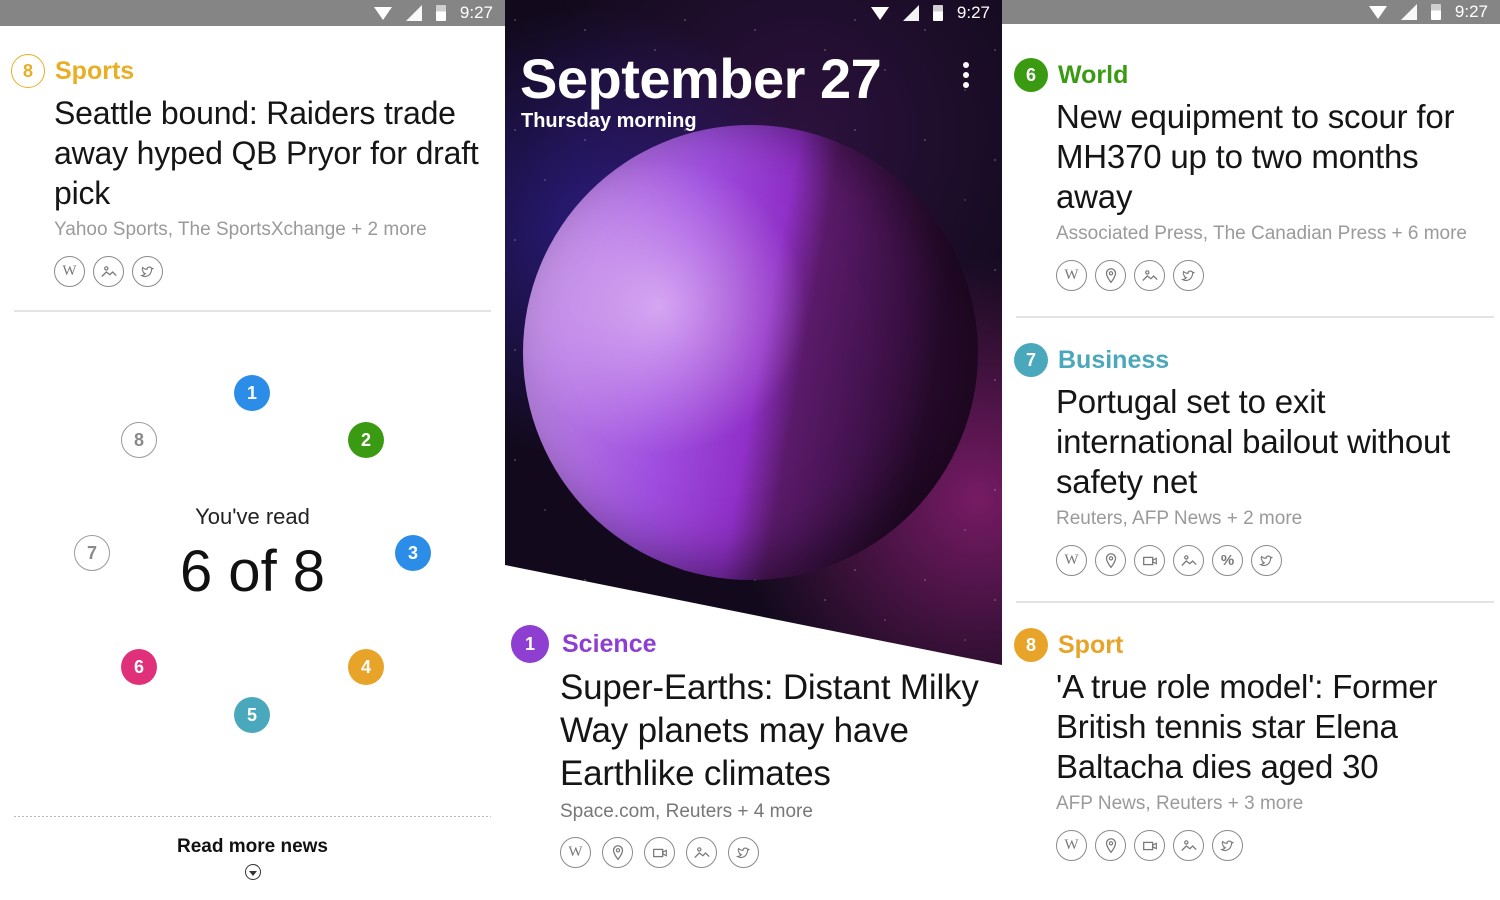  I want to click on article-category: Sport, so click(1091, 644).